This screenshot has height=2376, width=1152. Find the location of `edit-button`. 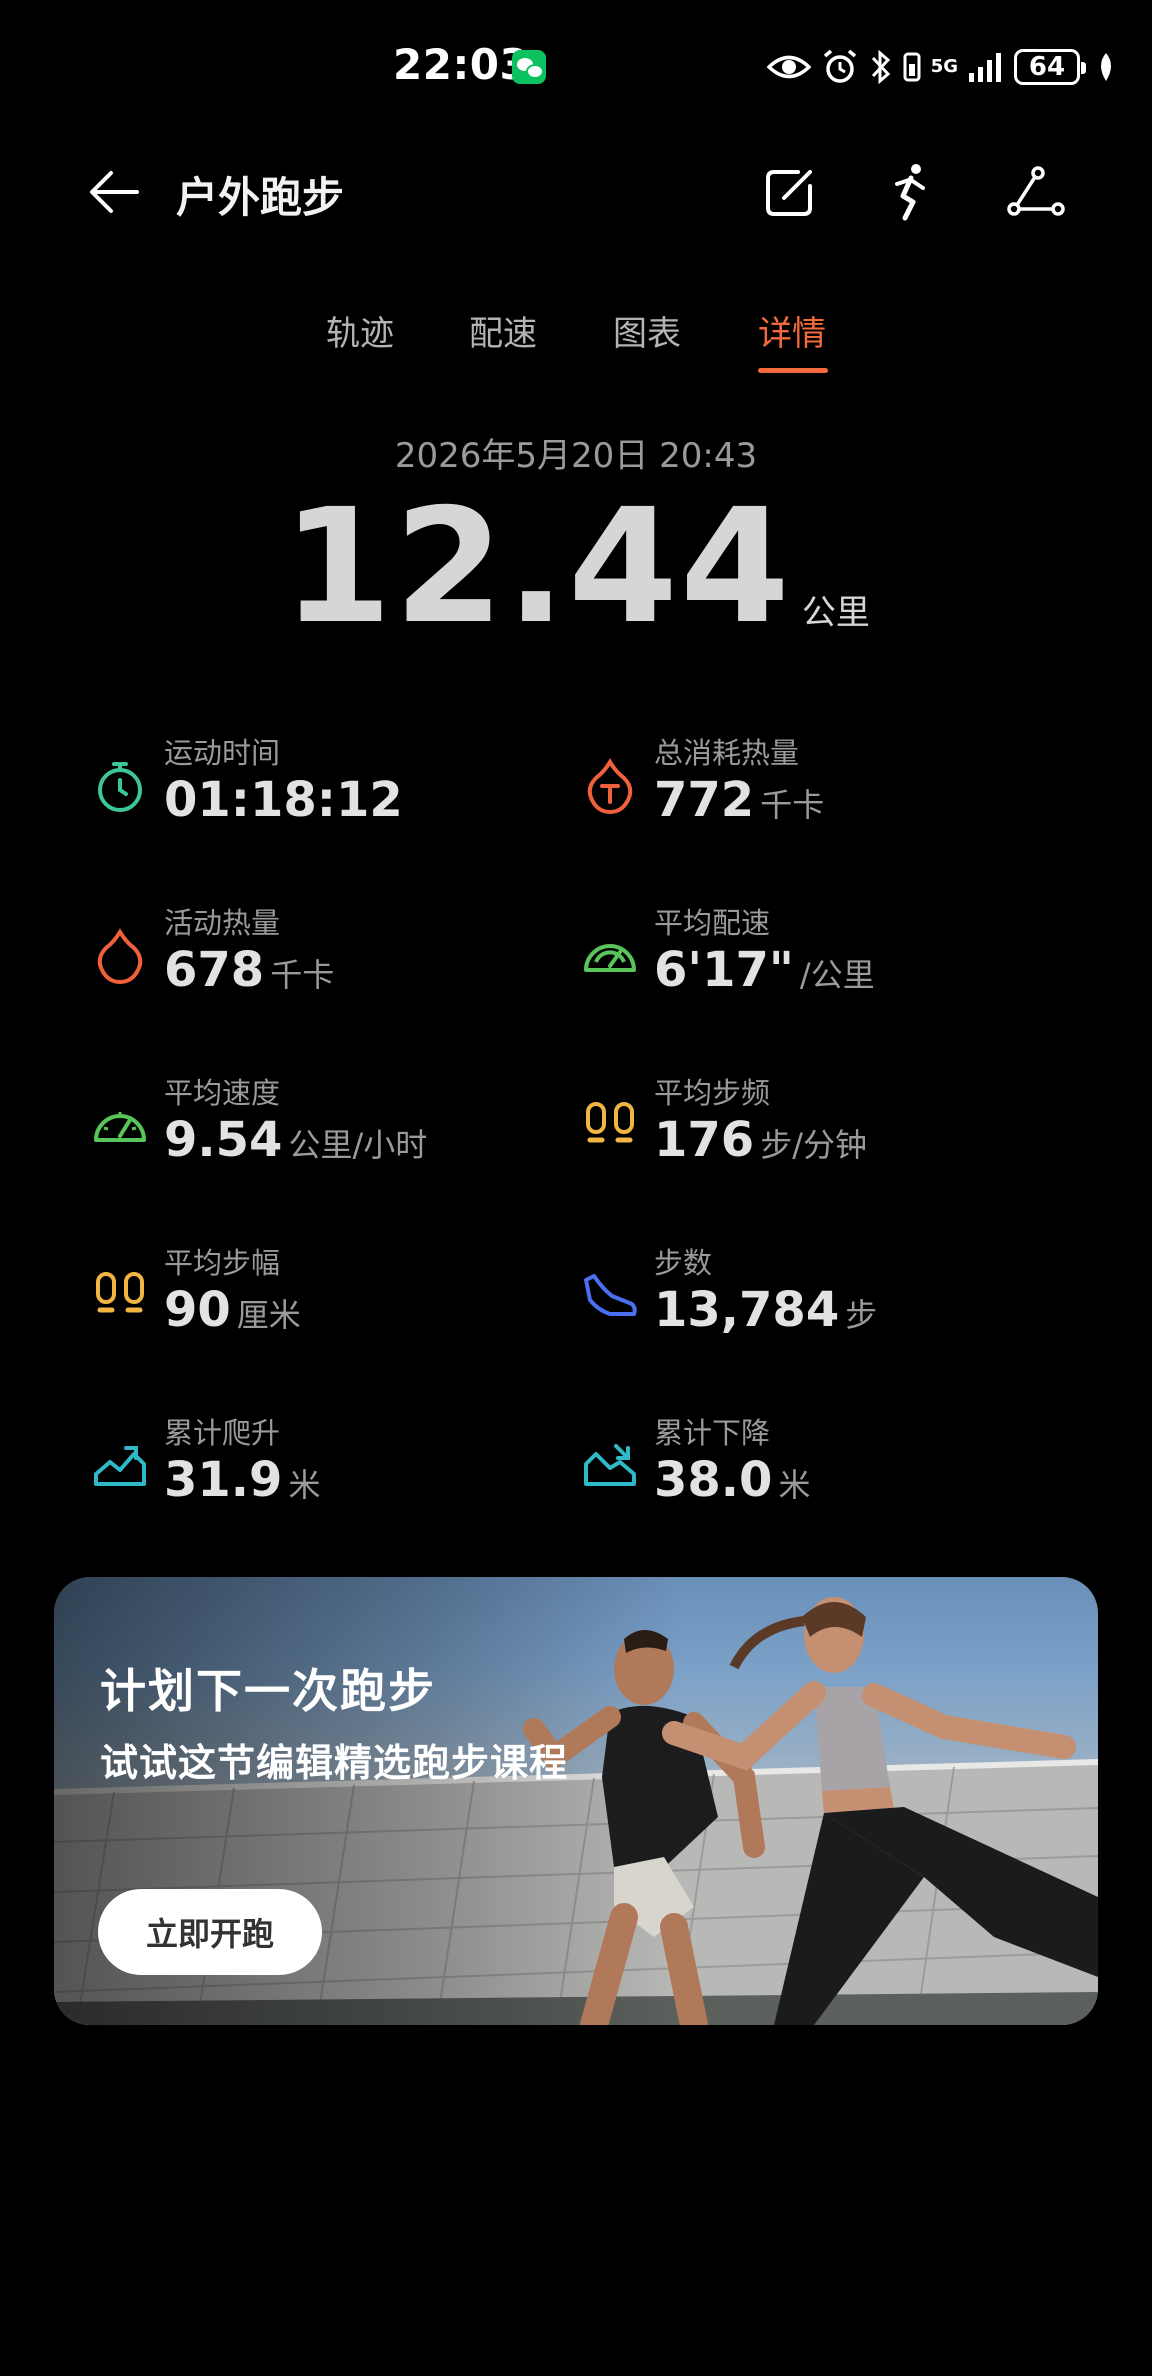

edit-button is located at coordinates (790, 192).